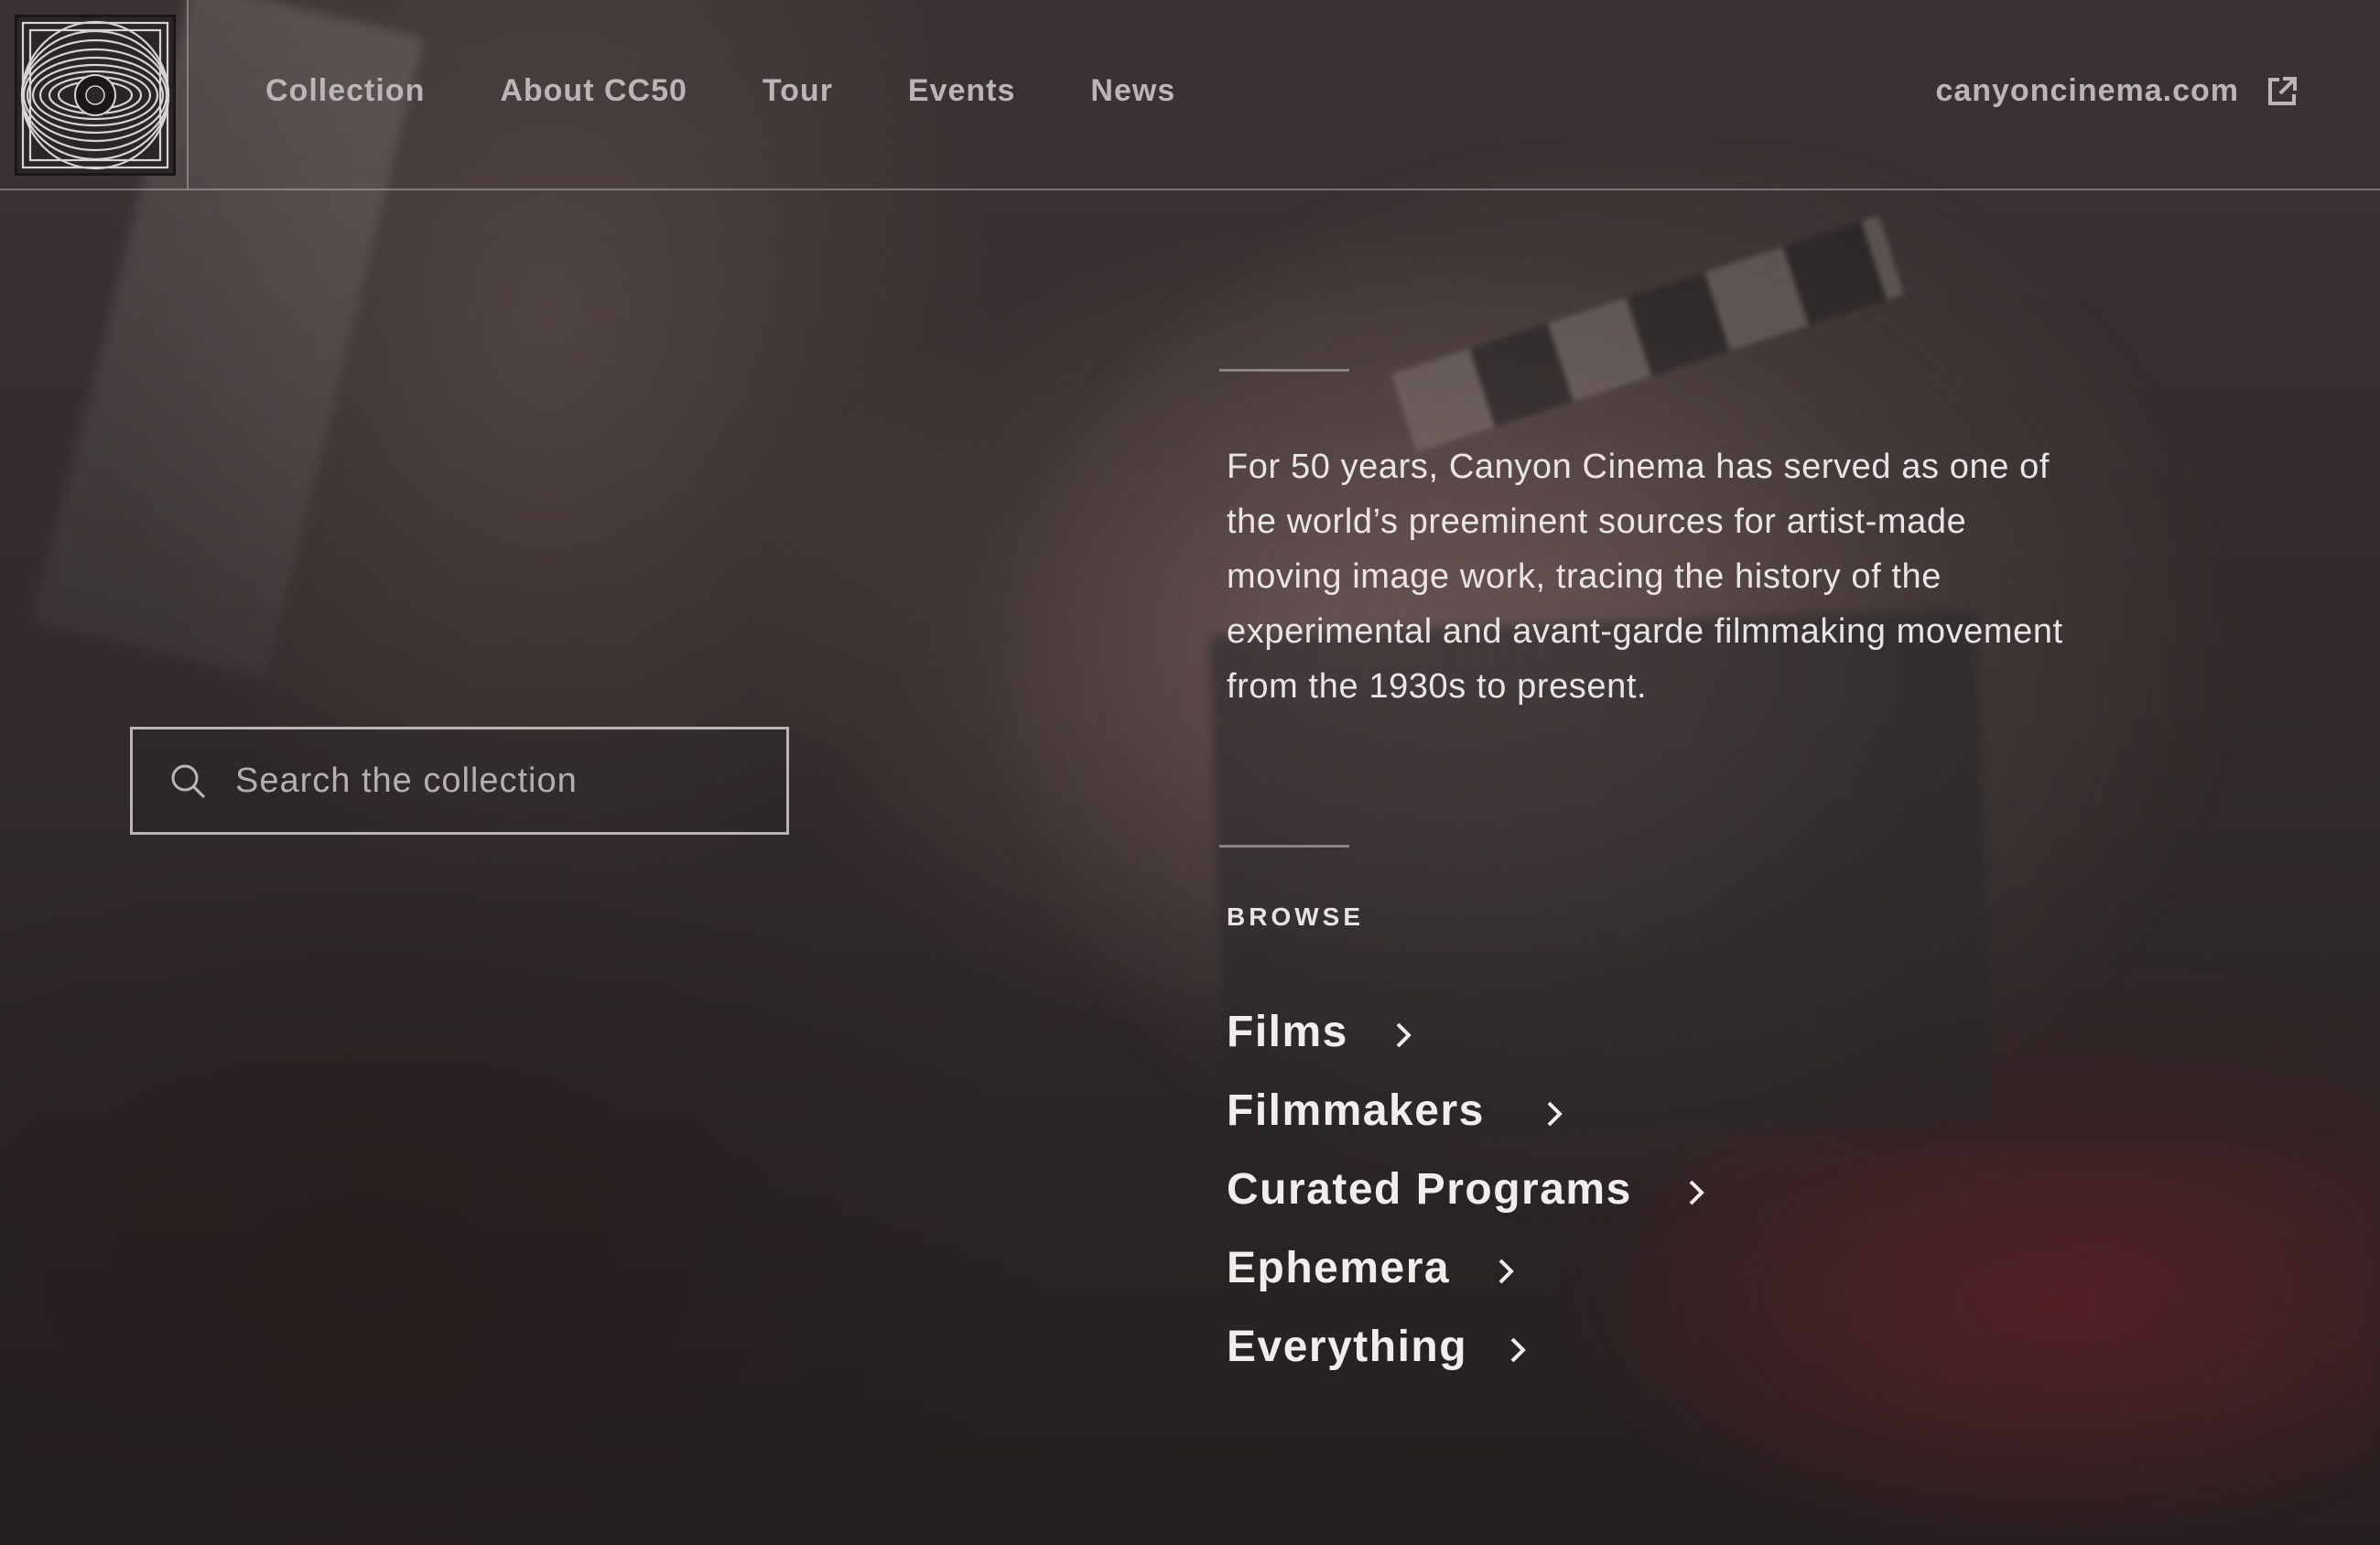  I want to click on nav-link-tour: Tour, so click(798, 91).